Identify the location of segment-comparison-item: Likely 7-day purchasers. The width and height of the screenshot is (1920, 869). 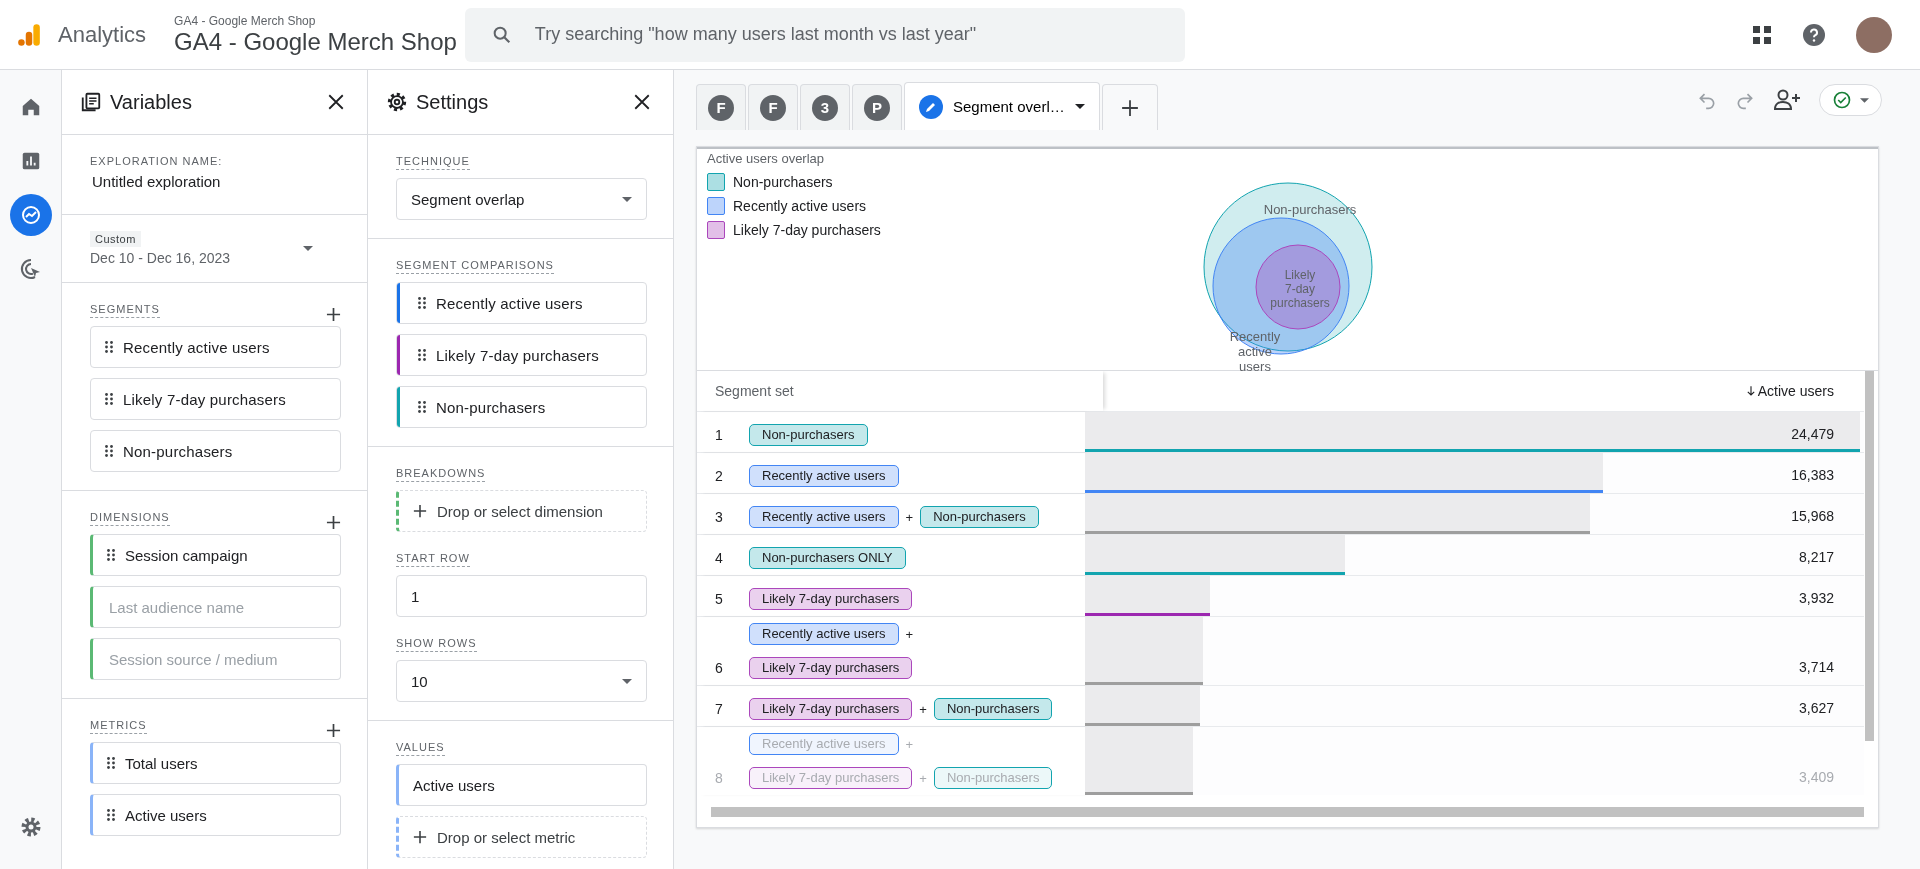
(521, 355).